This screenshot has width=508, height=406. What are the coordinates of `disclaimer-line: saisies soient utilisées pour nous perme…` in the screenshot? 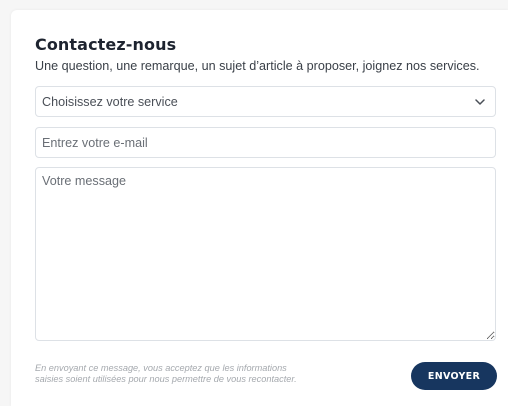 It's located at (166, 379).